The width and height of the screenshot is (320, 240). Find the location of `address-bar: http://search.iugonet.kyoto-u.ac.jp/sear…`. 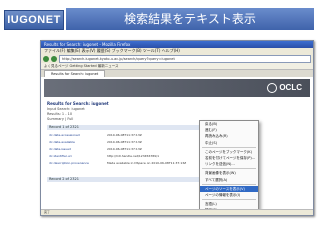

address-bar: http://search.iugonet.kyoto-u.ac.jp/sear… is located at coordinates (185, 58).